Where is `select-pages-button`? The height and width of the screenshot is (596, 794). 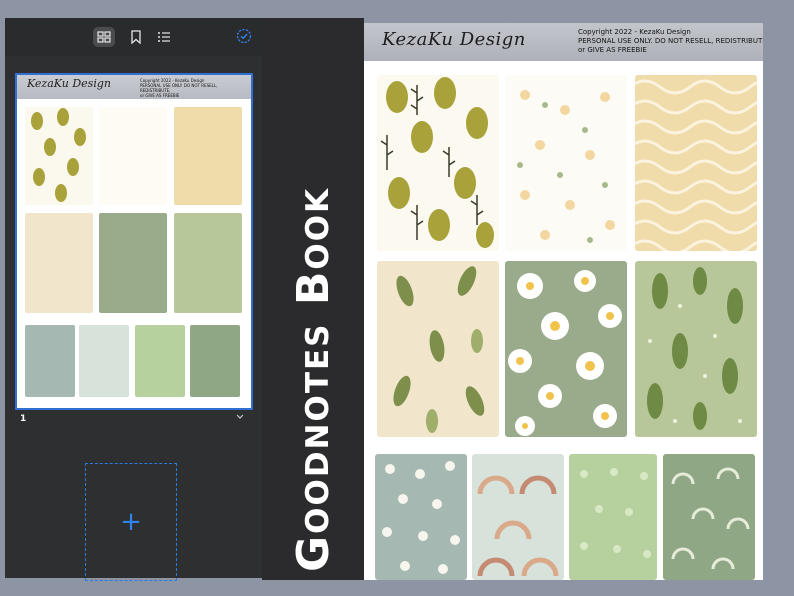 select-pages-button is located at coordinates (244, 38).